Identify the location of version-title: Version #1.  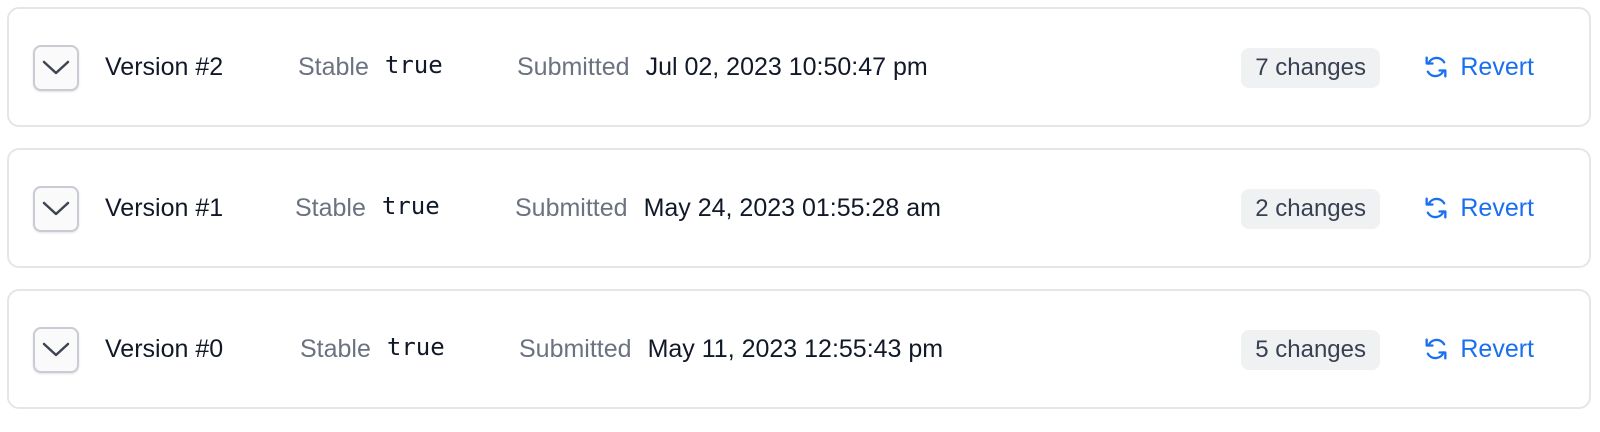
(164, 207).